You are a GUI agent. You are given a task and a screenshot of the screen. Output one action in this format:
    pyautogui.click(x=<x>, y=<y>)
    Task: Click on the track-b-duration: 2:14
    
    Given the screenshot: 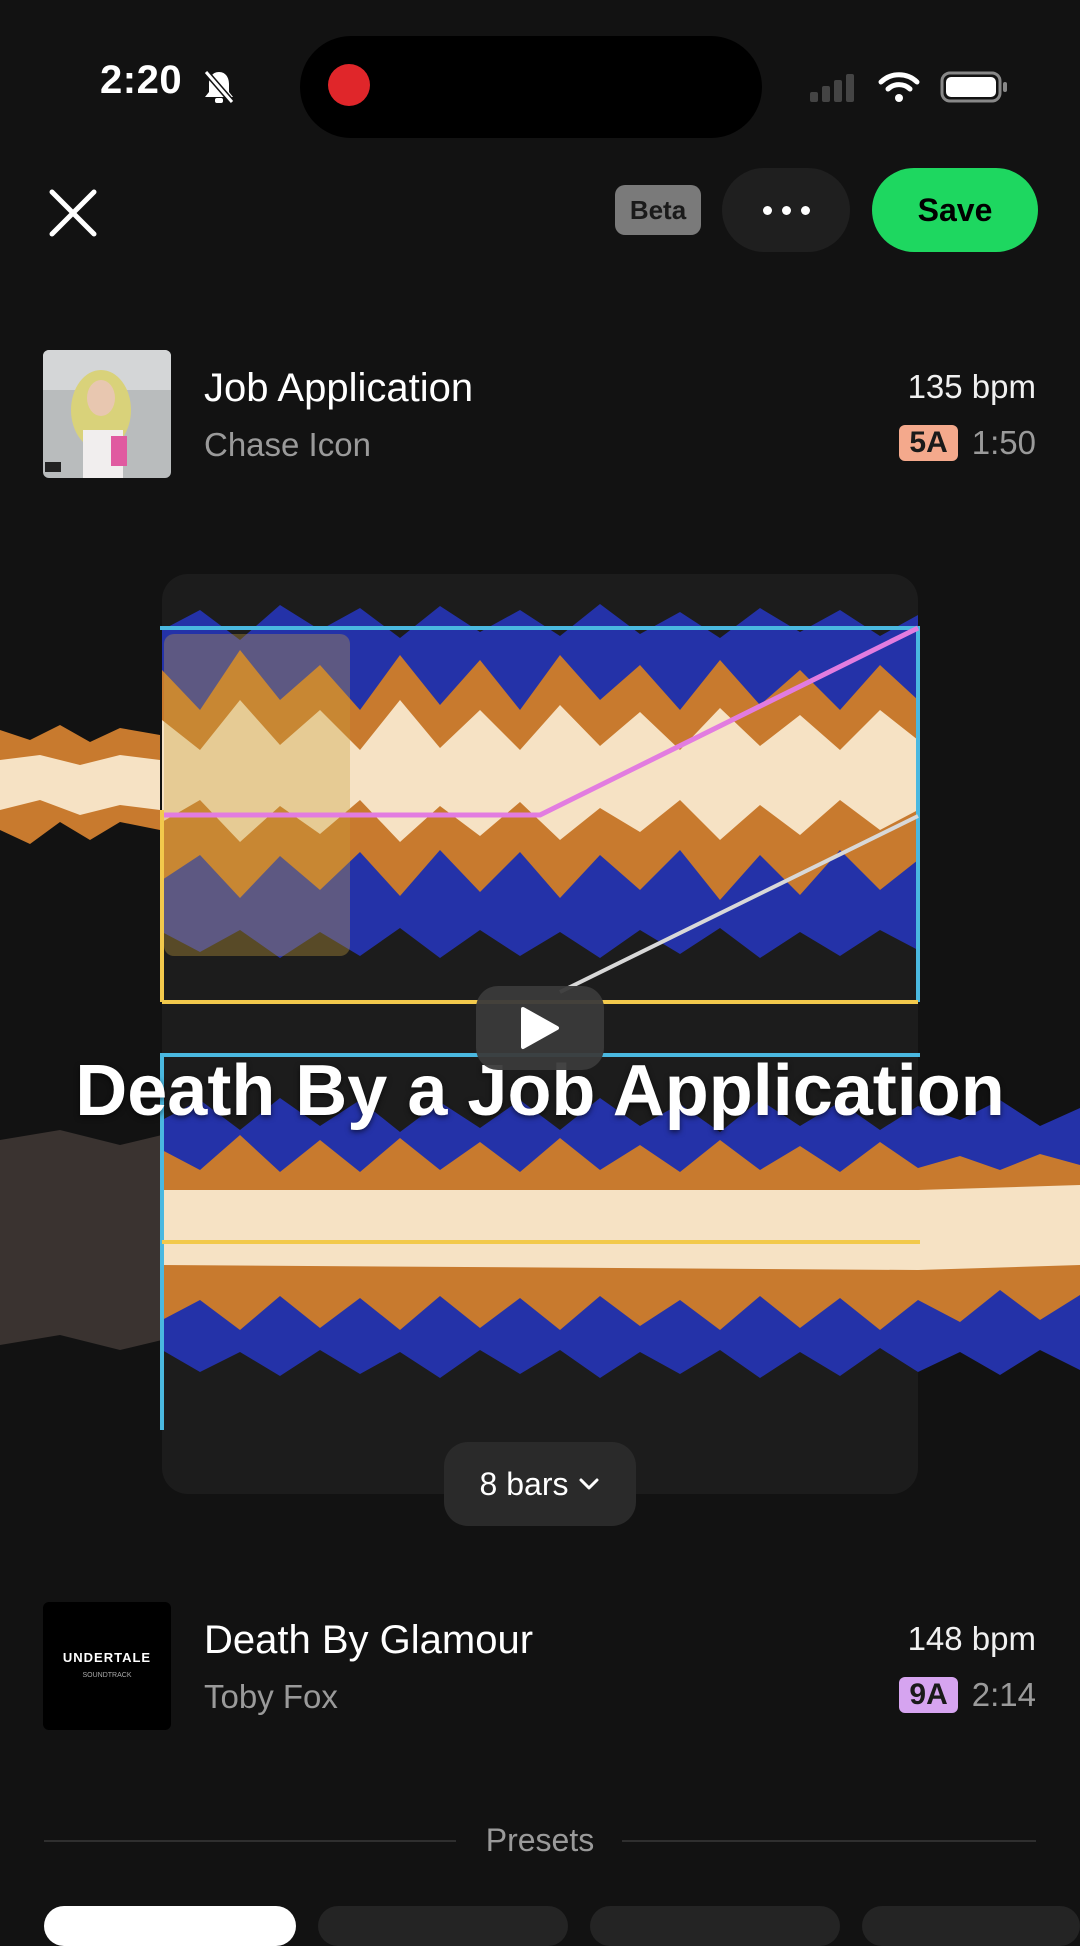 What is the action you would take?
    pyautogui.click(x=1003, y=1694)
    